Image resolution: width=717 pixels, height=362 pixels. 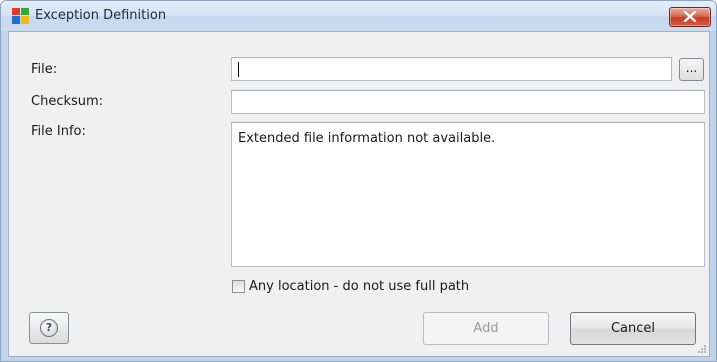 What do you see at coordinates (101, 15) in the screenshot?
I see `window-title: Exception Definition` at bounding box center [101, 15].